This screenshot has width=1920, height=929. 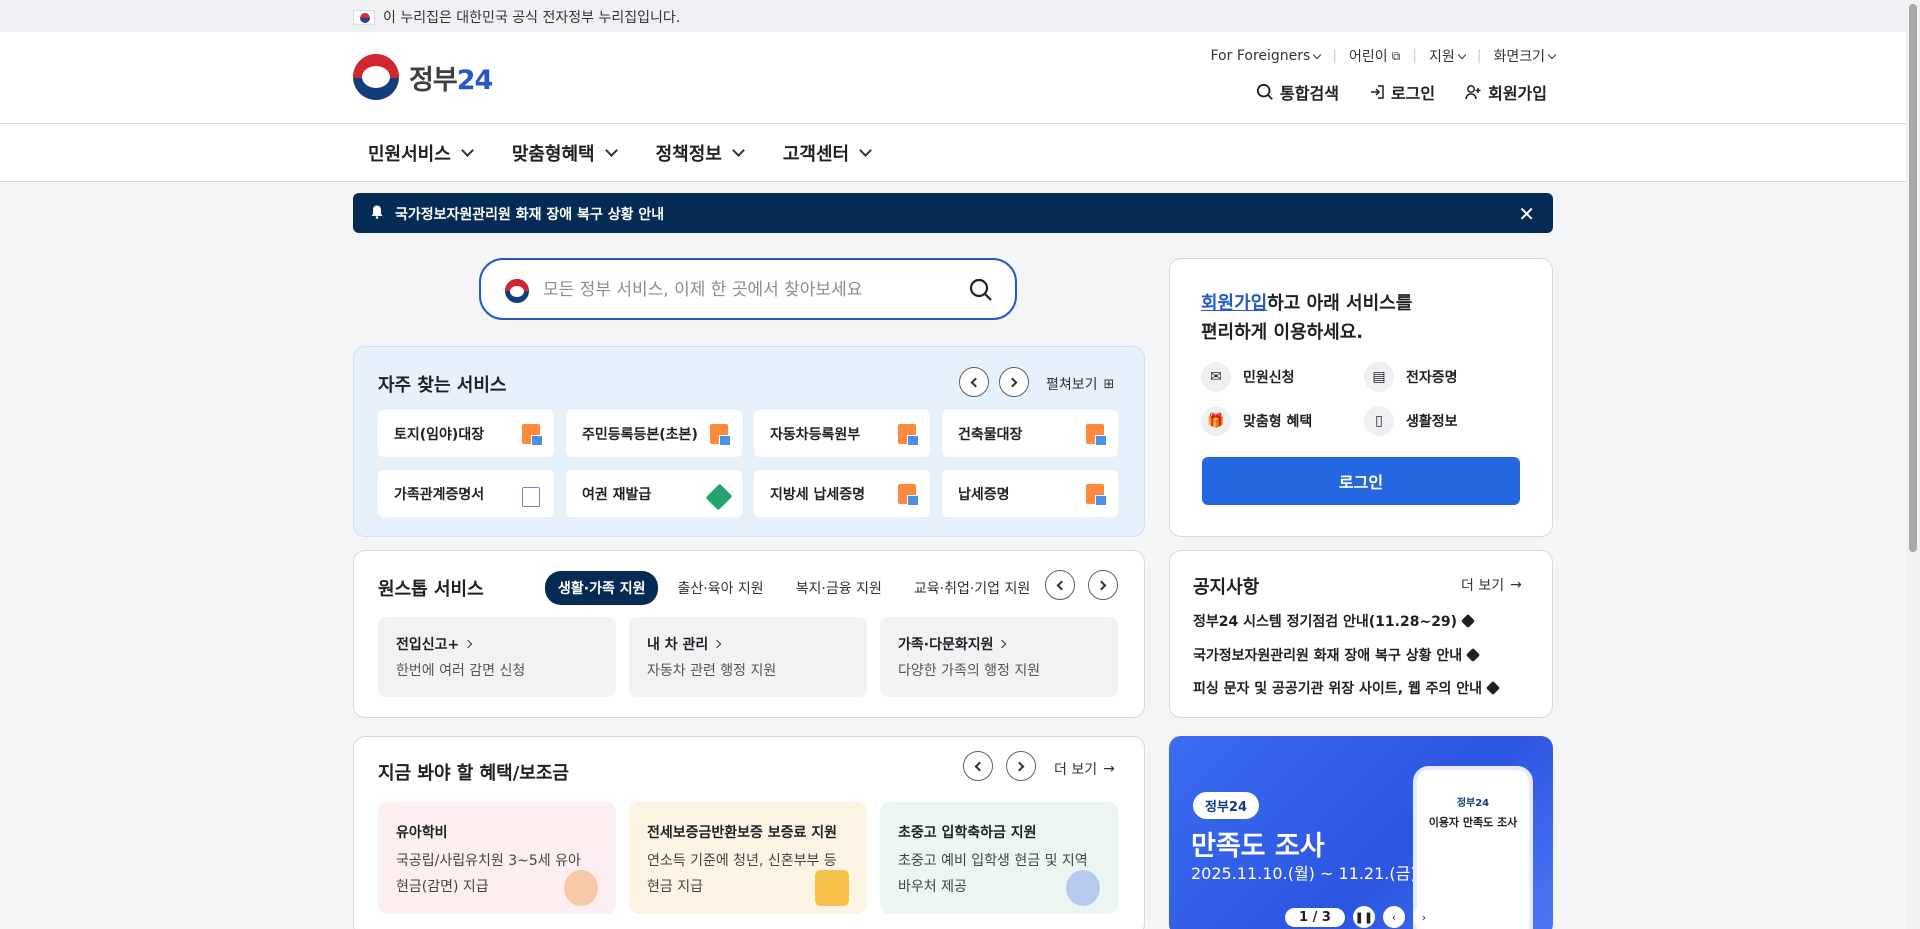 What do you see at coordinates (999, 657) in the screenshot?
I see `onestop-item-family-multicultural: 가족·다문화지원 다양한 가족의 행정 지원` at bounding box center [999, 657].